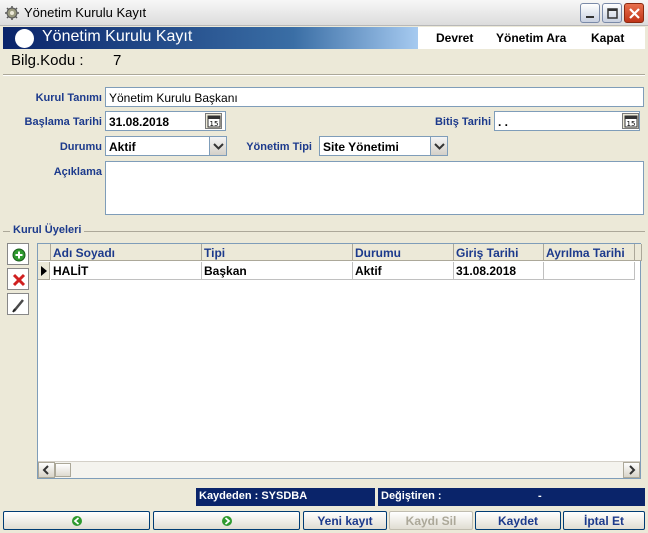 The width and height of the screenshot is (648, 533). I want to click on arrow-left-icon, so click(76, 521).